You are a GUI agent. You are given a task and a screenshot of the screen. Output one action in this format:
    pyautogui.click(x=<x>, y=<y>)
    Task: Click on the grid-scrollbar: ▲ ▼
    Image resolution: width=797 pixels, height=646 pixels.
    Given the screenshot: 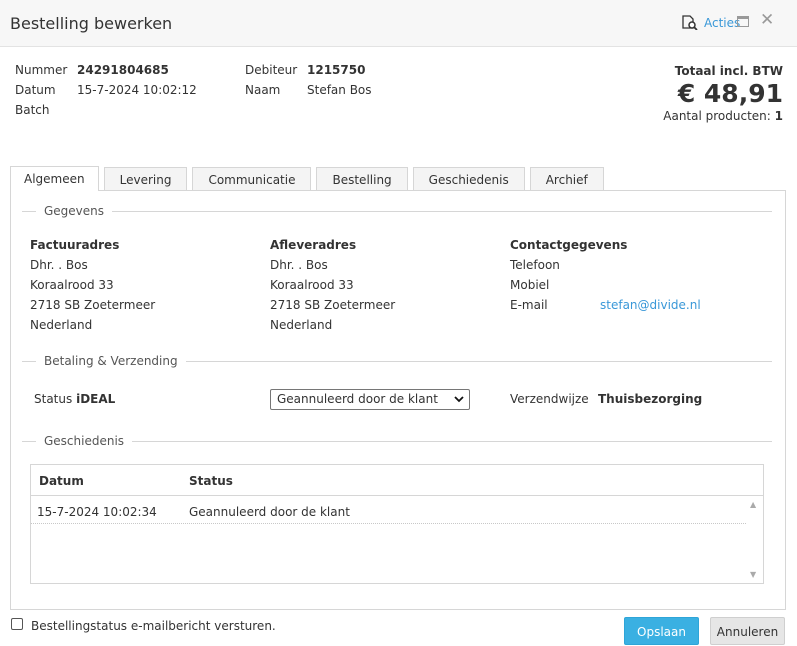 What is the action you would take?
    pyautogui.click(x=754, y=539)
    